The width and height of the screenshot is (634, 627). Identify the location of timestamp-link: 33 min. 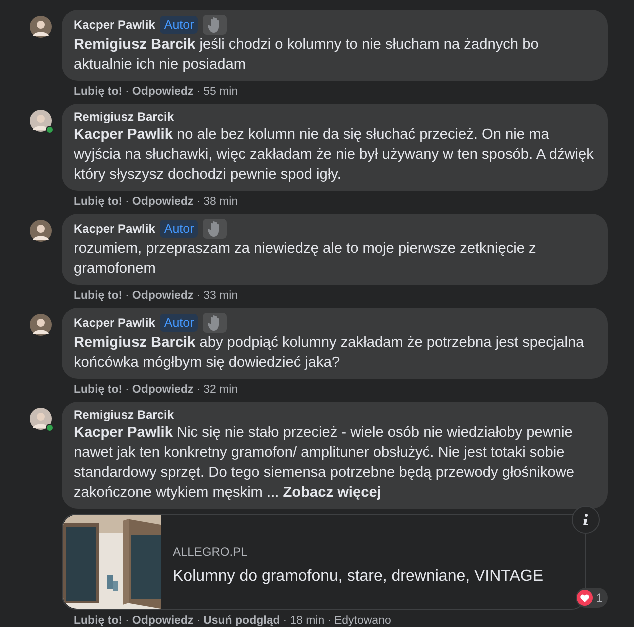
(221, 296).